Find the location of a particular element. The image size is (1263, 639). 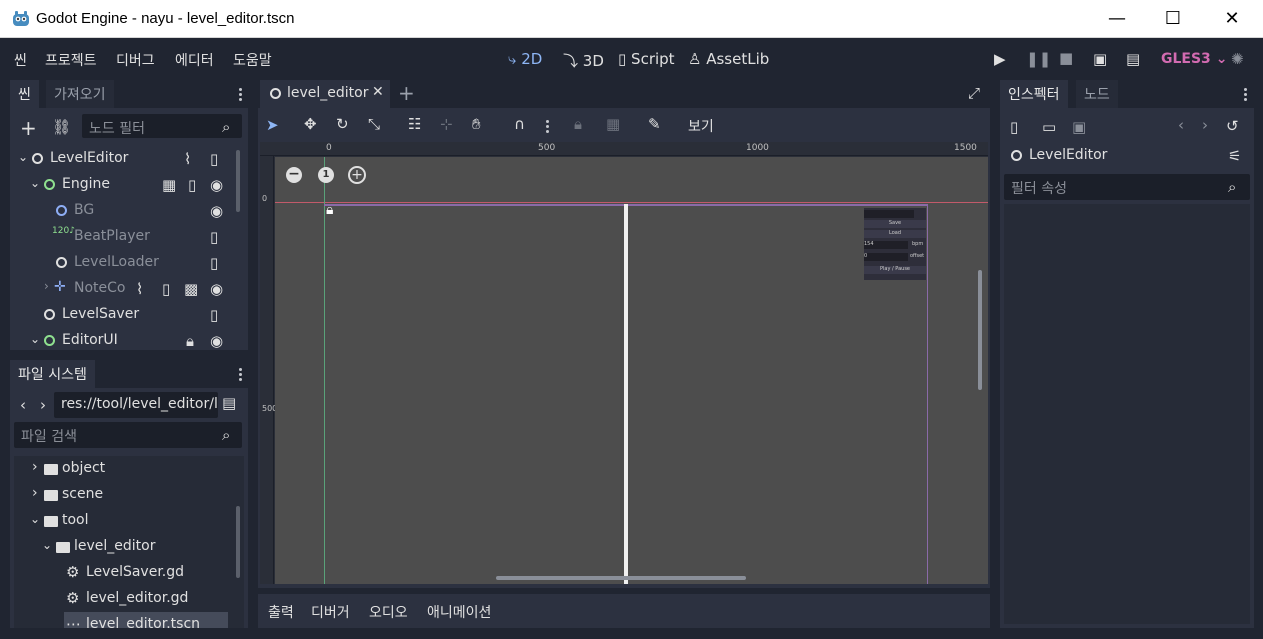

maximize-button: ☐ is located at coordinates (1173, 19).